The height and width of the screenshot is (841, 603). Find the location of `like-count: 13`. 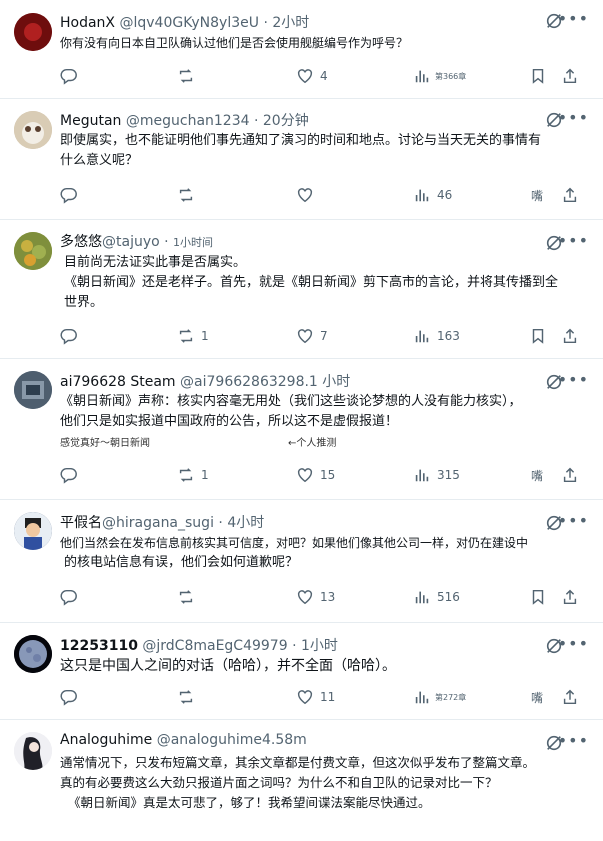

like-count: 13 is located at coordinates (328, 597).